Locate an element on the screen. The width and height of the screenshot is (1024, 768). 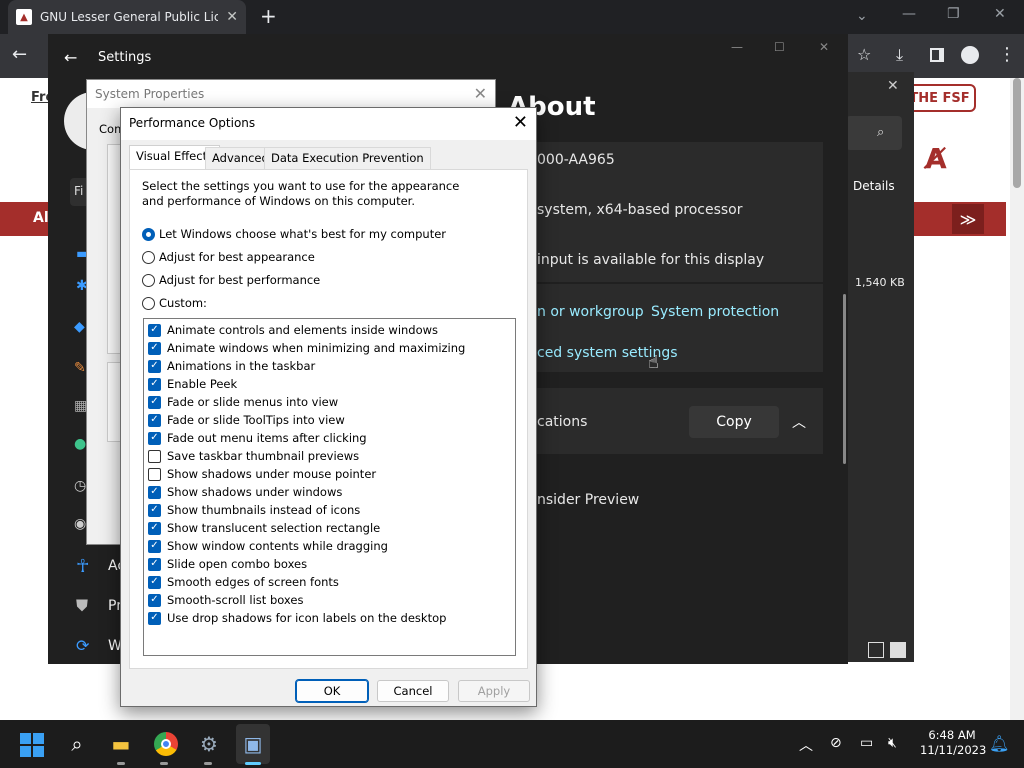
list-item: ✓ Slide open combo boxes is located at coordinates (227, 564).